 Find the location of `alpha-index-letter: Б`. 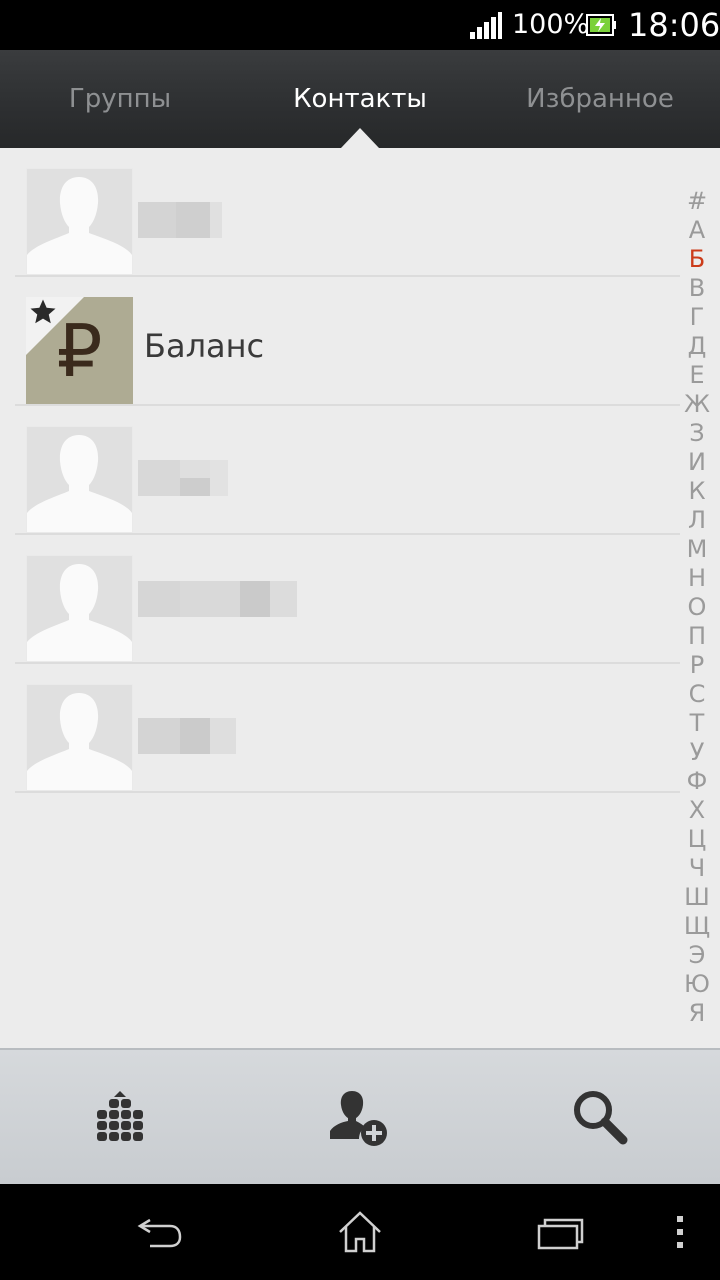

alpha-index-letter: Б is located at coordinates (697, 259).